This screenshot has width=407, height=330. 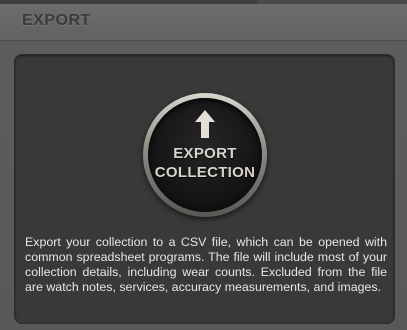 What do you see at coordinates (203, 22) in the screenshot?
I see `section-header: EXPORT` at bounding box center [203, 22].